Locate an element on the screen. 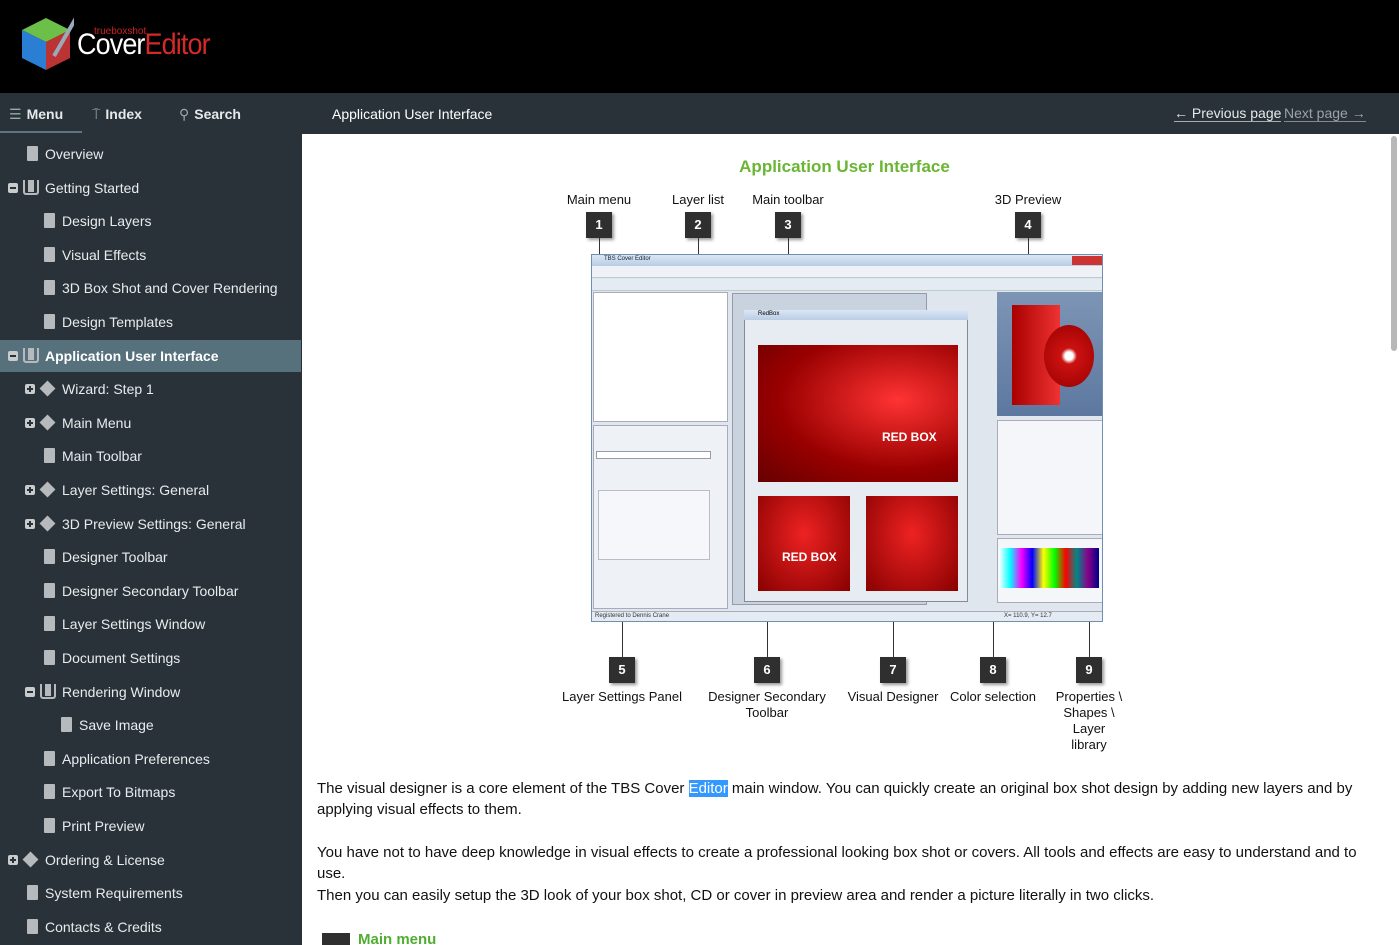 Image resolution: width=1399 pixels, height=945 pixels. tab-index: ⍑ Index is located at coordinates (117, 113).